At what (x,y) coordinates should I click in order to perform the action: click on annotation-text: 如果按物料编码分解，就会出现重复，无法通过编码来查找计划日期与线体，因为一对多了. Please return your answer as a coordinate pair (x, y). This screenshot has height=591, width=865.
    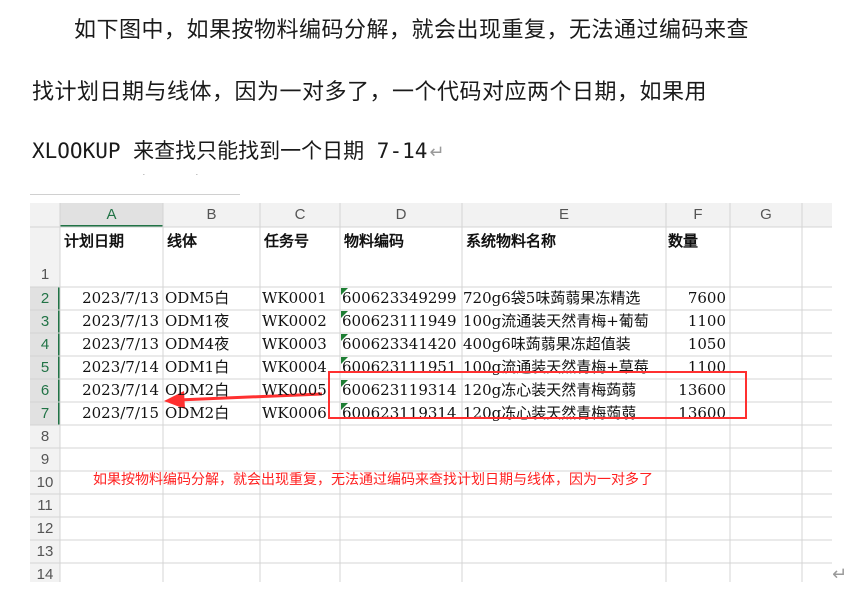
    Looking at the image, I should click on (373, 480).